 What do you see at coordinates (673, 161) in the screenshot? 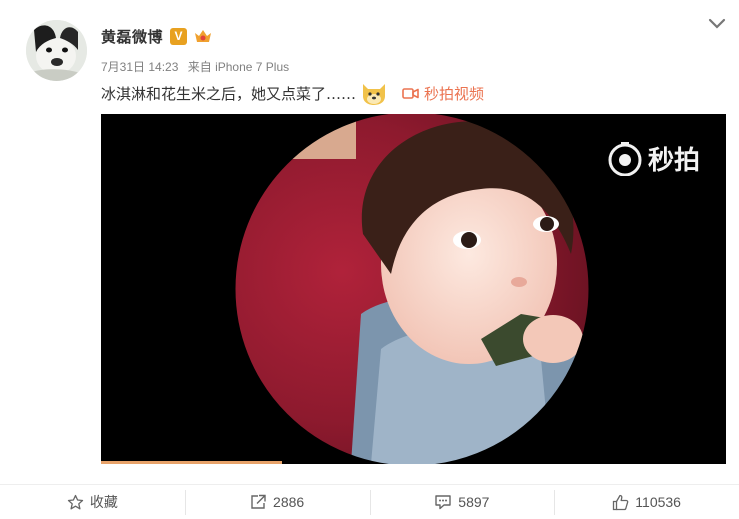
I see `miaopai-watermark-text: 秒拍` at bounding box center [673, 161].